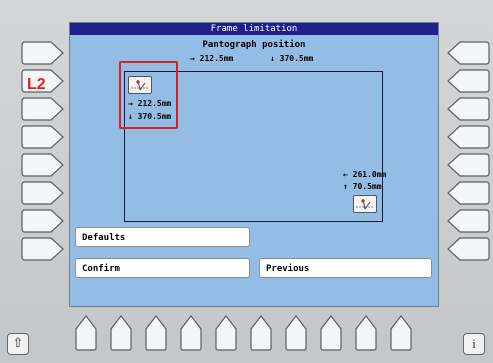 This screenshot has width=493, height=363. Describe the element at coordinates (162, 268) in the screenshot. I see `confirm-button: Confirm` at that location.